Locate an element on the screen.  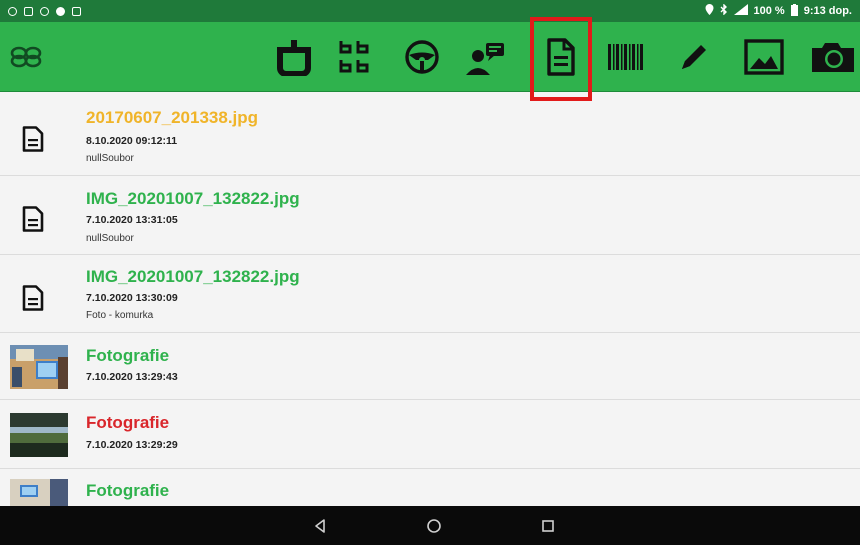
item-date: 7.10.2020 13:31:05 is located at coordinates (132, 220).